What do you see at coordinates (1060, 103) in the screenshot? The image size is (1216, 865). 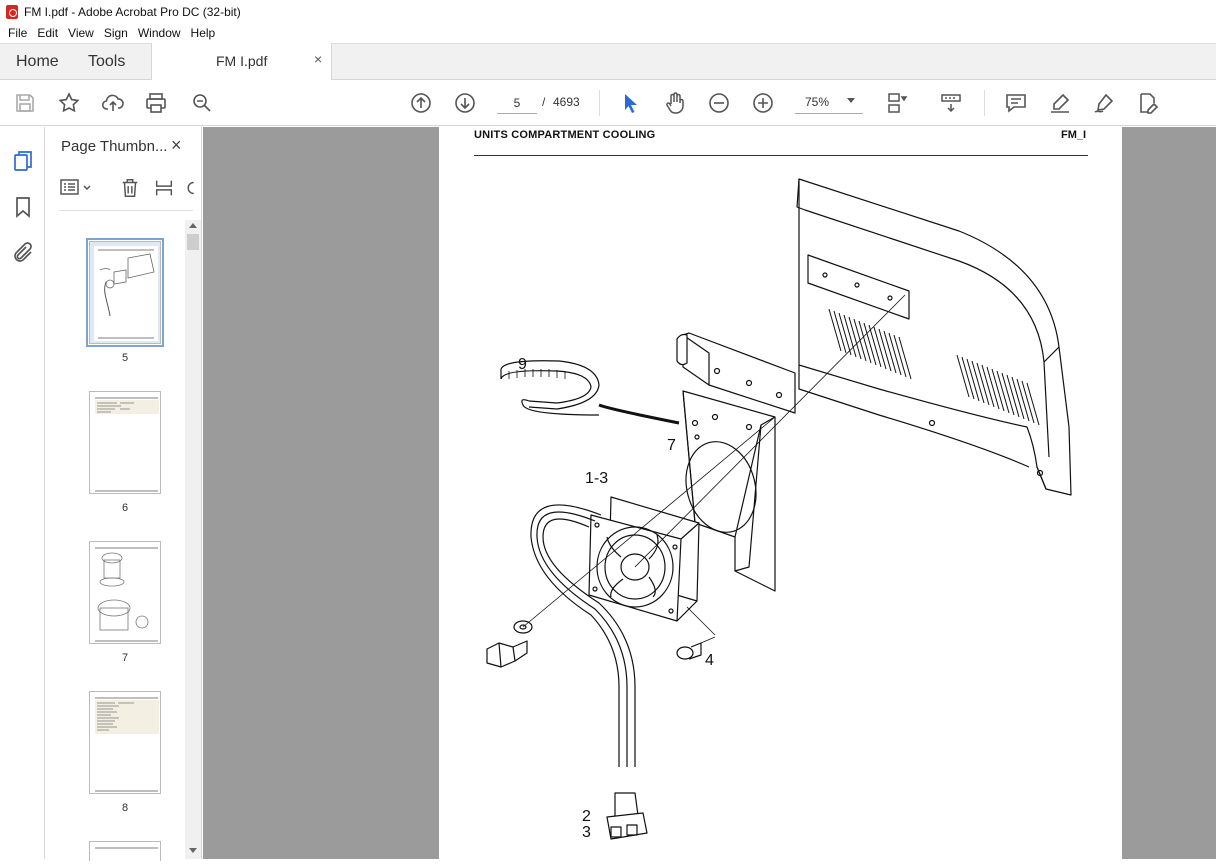 I see `highlight-pen-icon` at bounding box center [1060, 103].